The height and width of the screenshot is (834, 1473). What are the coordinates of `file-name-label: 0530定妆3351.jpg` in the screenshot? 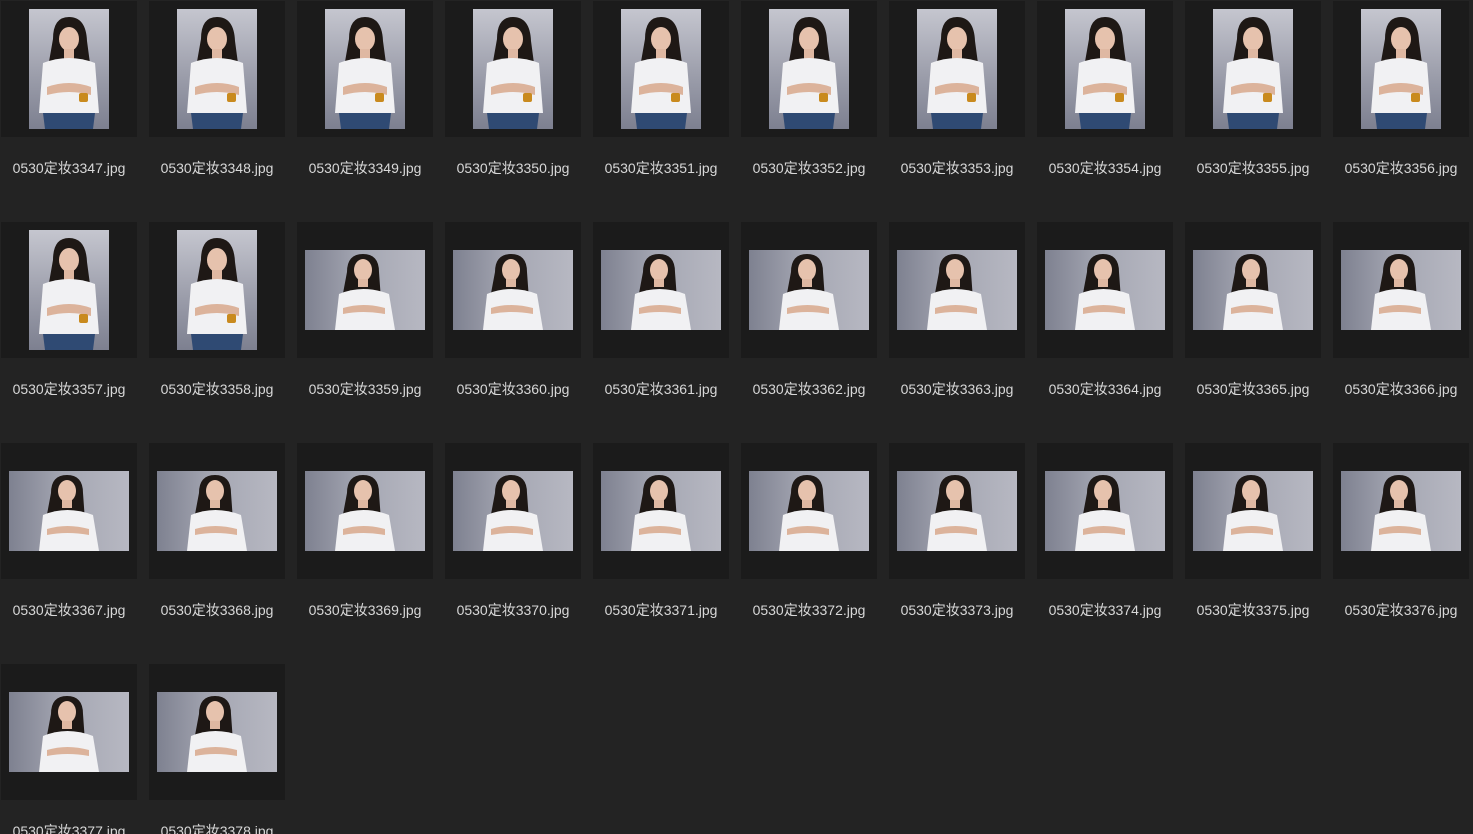 It's located at (661, 168).